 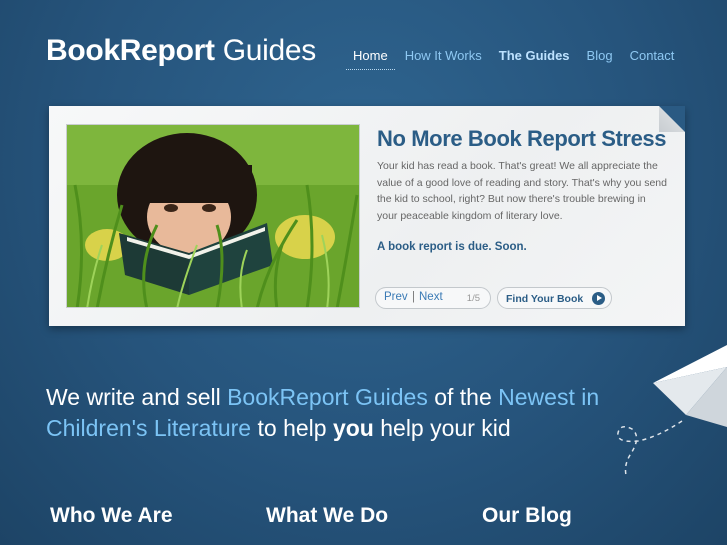 I want to click on slide-counter: 1/5, so click(x=473, y=298).